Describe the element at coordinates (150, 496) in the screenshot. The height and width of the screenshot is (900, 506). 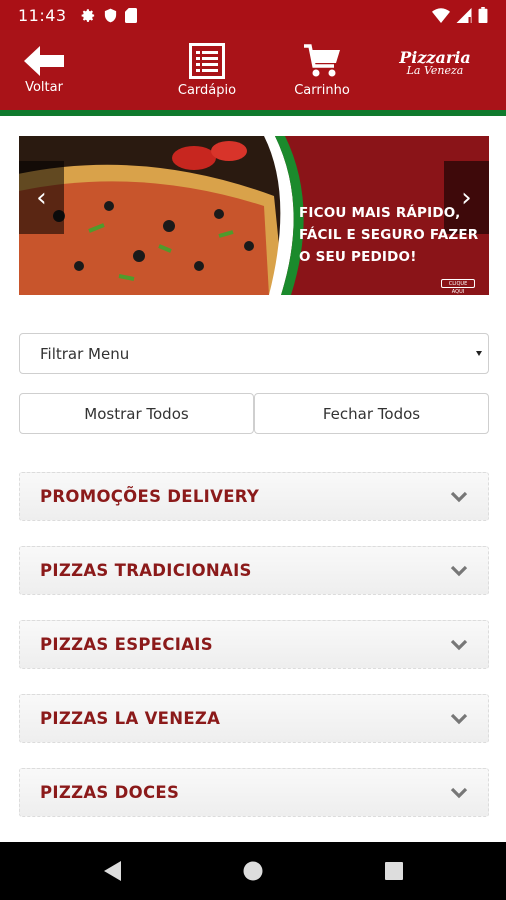
I see `category-label: PROMOÇÕES DELIVERY` at that location.